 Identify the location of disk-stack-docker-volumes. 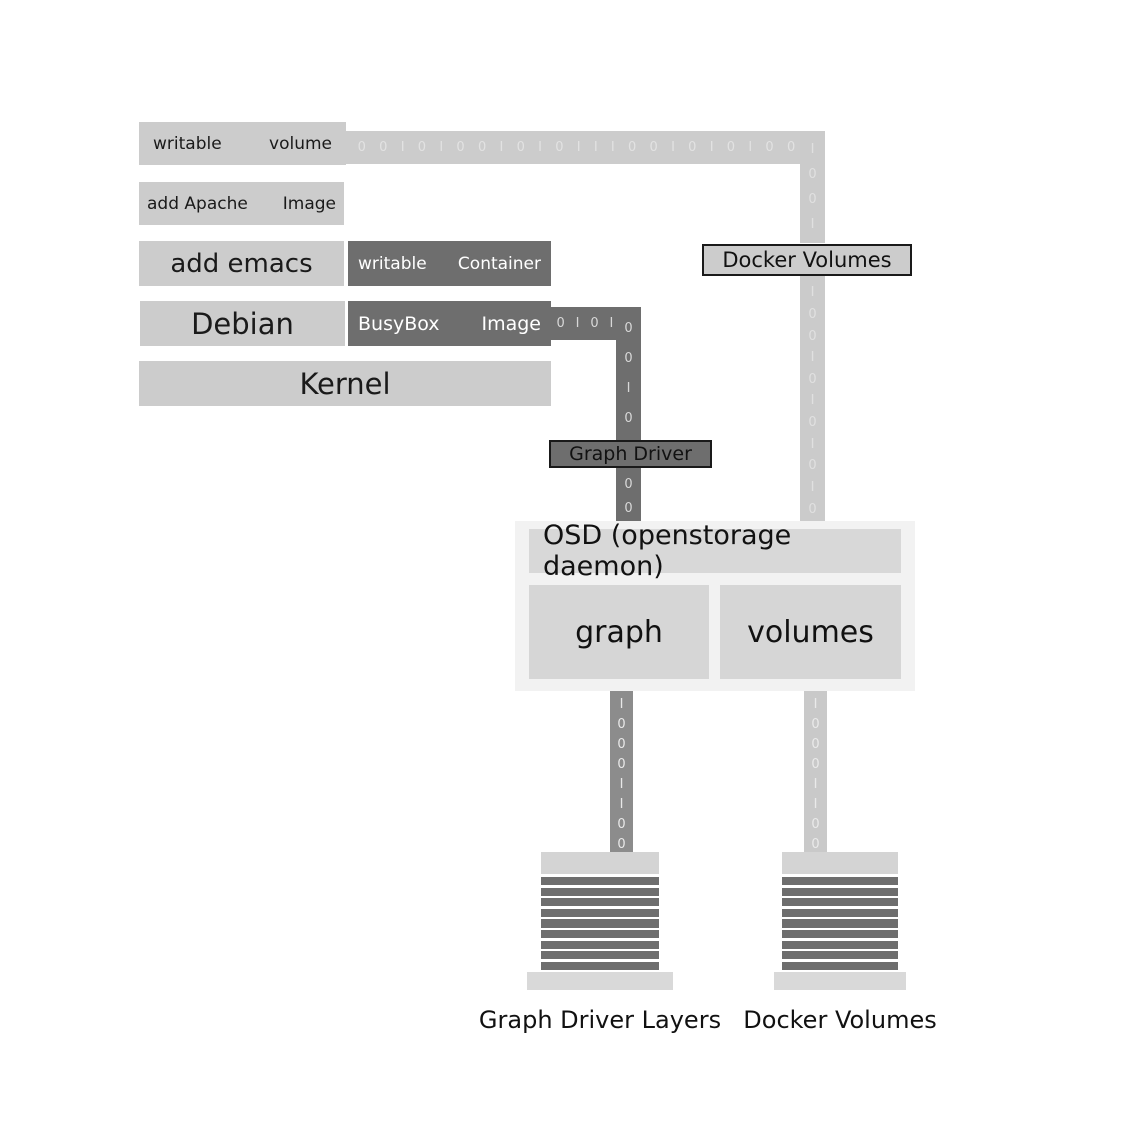
(840, 921).